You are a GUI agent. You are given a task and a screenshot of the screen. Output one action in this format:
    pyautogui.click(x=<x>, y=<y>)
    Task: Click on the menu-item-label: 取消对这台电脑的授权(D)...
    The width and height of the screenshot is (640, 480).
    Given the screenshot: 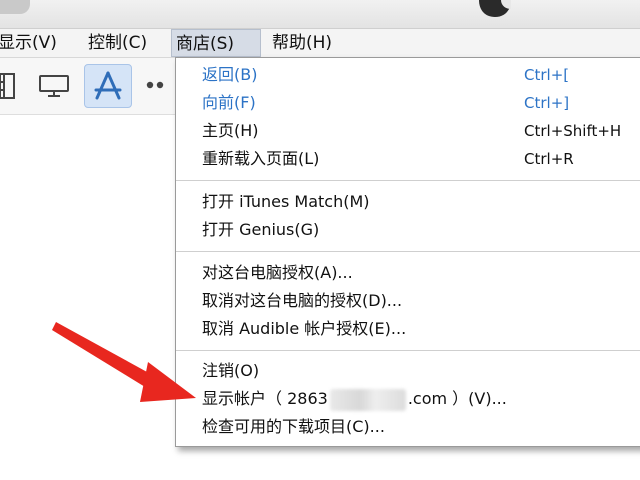 What is the action you would take?
    pyautogui.click(x=302, y=300)
    